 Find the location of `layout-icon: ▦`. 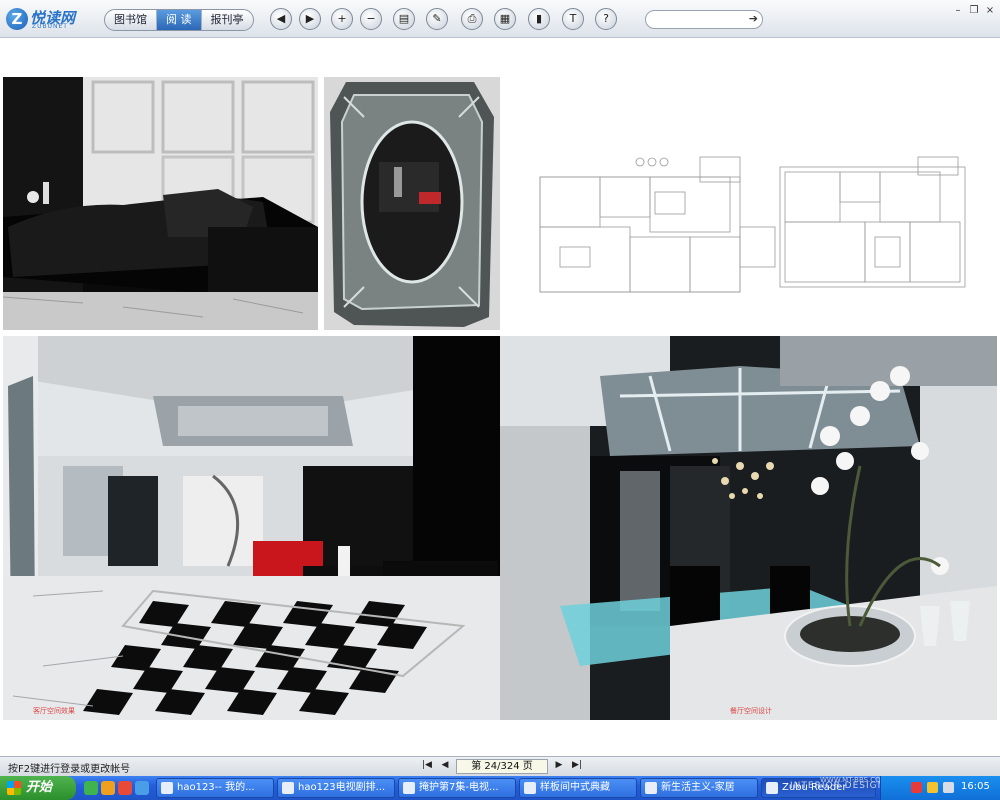

layout-icon: ▦ is located at coordinates (505, 19).